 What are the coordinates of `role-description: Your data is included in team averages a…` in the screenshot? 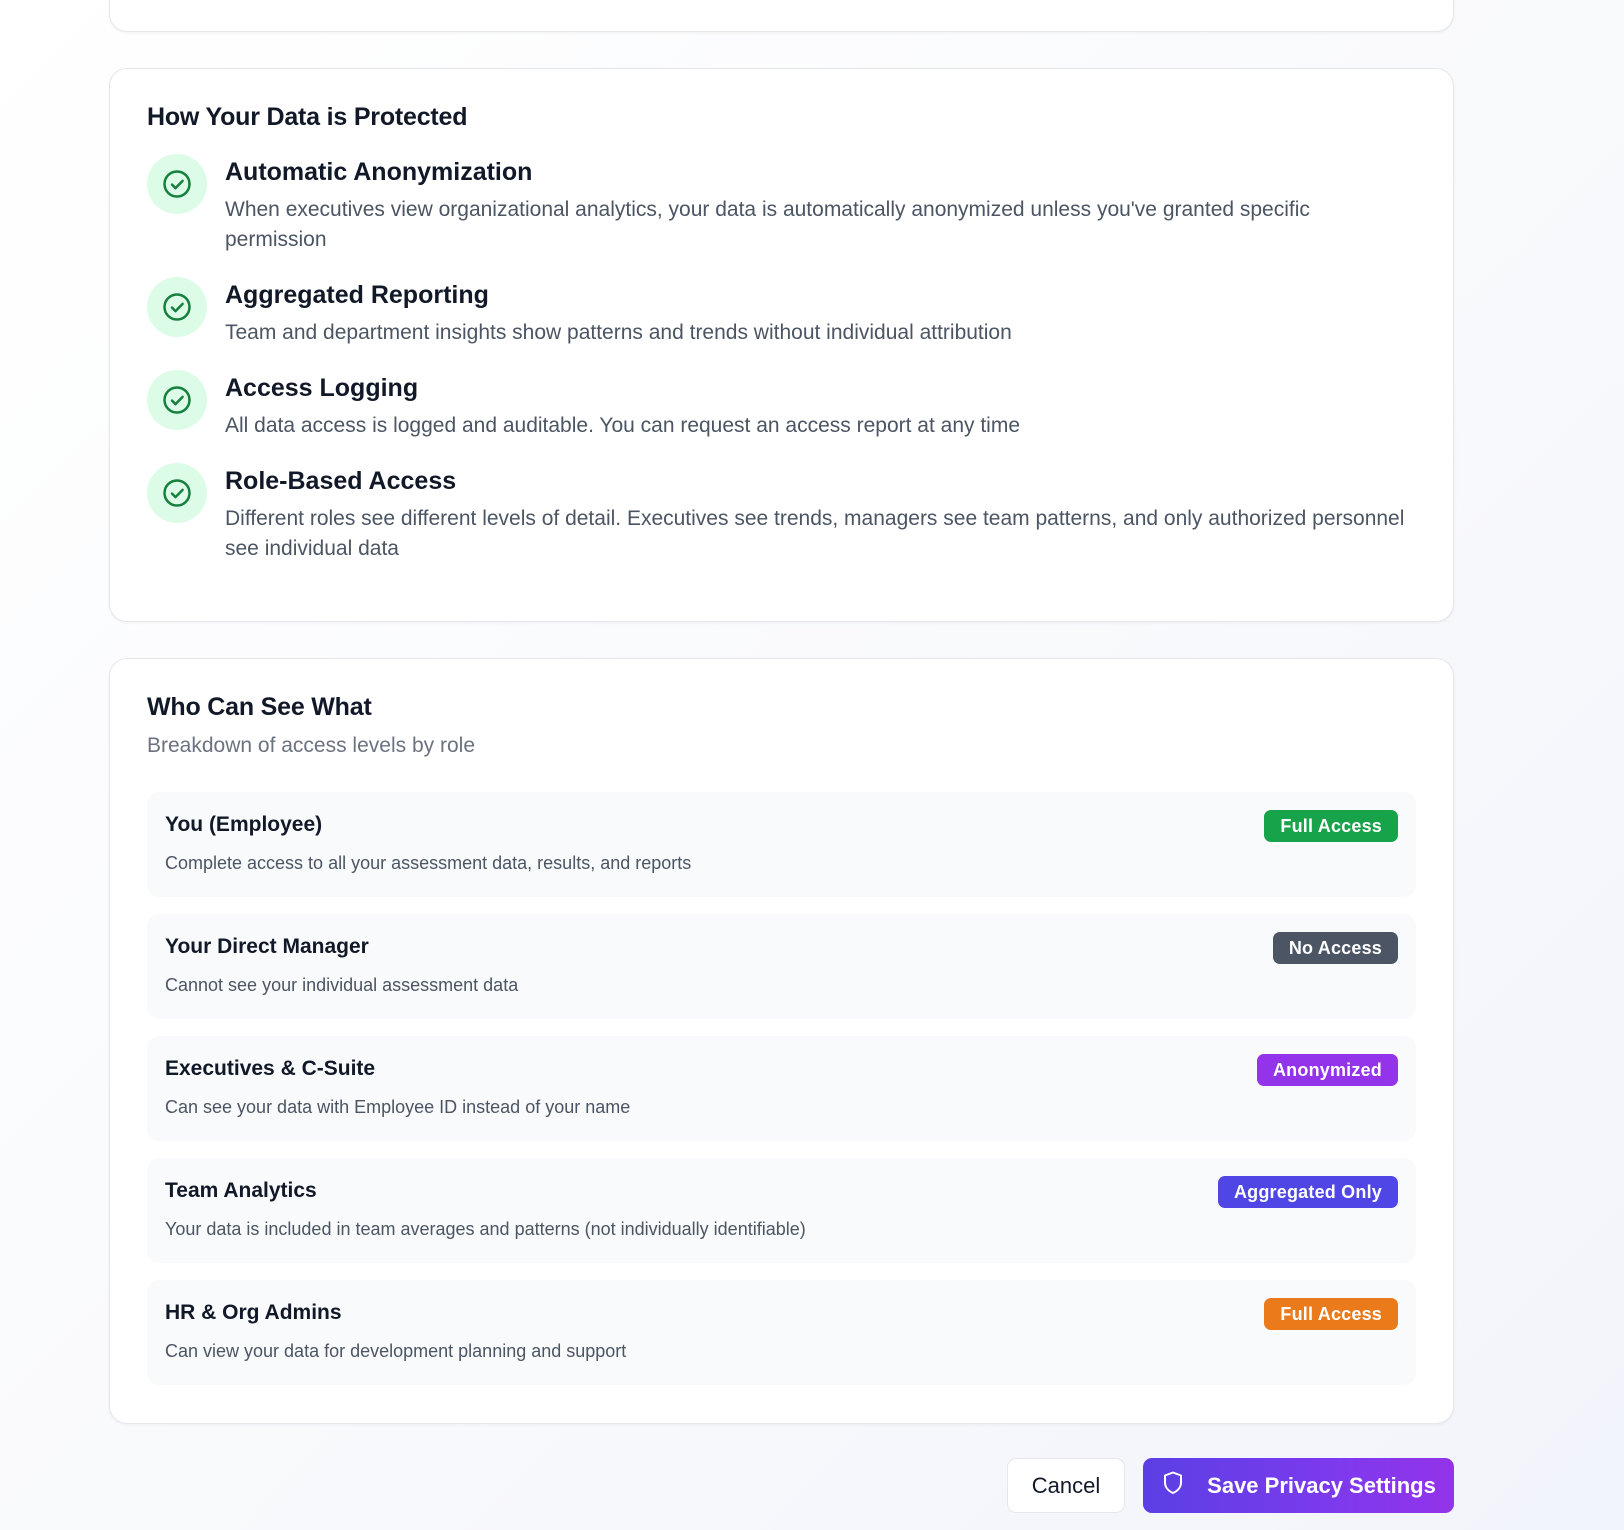 It's located at (485, 1229).